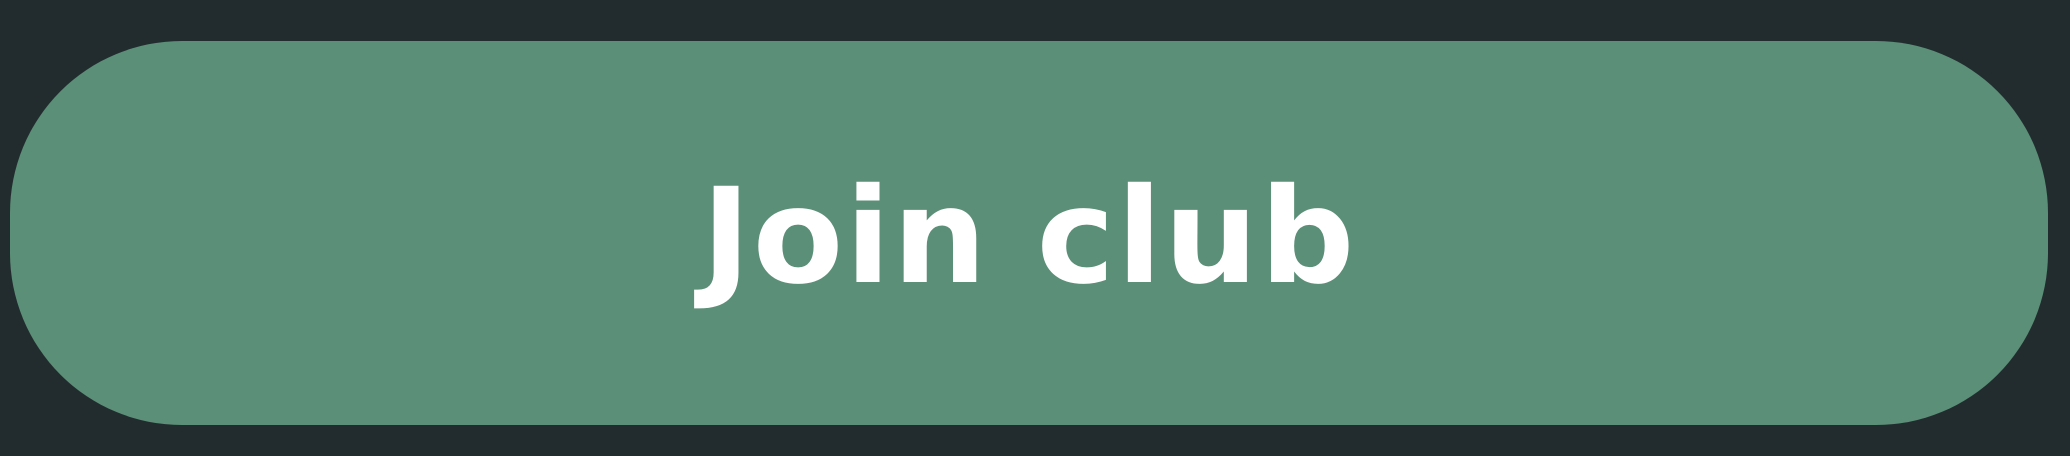  What do you see at coordinates (1029, 237) in the screenshot?
I see `join-club-button-label: Join club` at bounding box center [1029, 237].